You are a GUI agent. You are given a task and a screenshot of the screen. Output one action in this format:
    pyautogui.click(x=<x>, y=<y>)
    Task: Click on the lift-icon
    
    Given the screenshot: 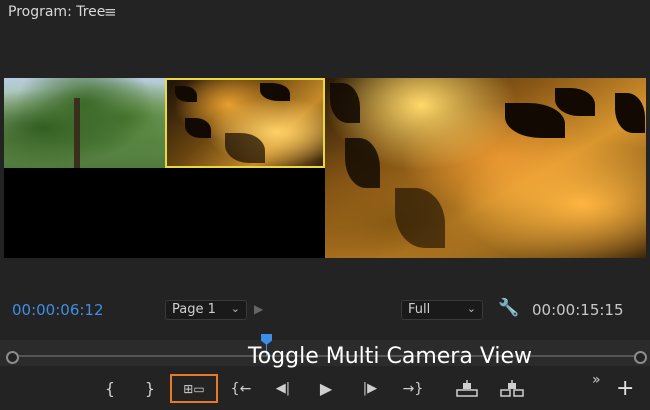 What is the action you would take?
    pyautogui.click(x=467, y=388)
    